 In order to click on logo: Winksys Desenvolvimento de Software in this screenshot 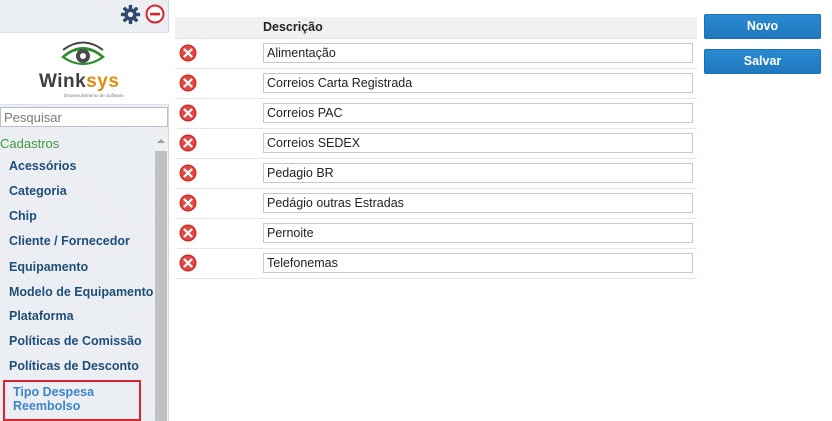, I will do `click(84, 68)`.